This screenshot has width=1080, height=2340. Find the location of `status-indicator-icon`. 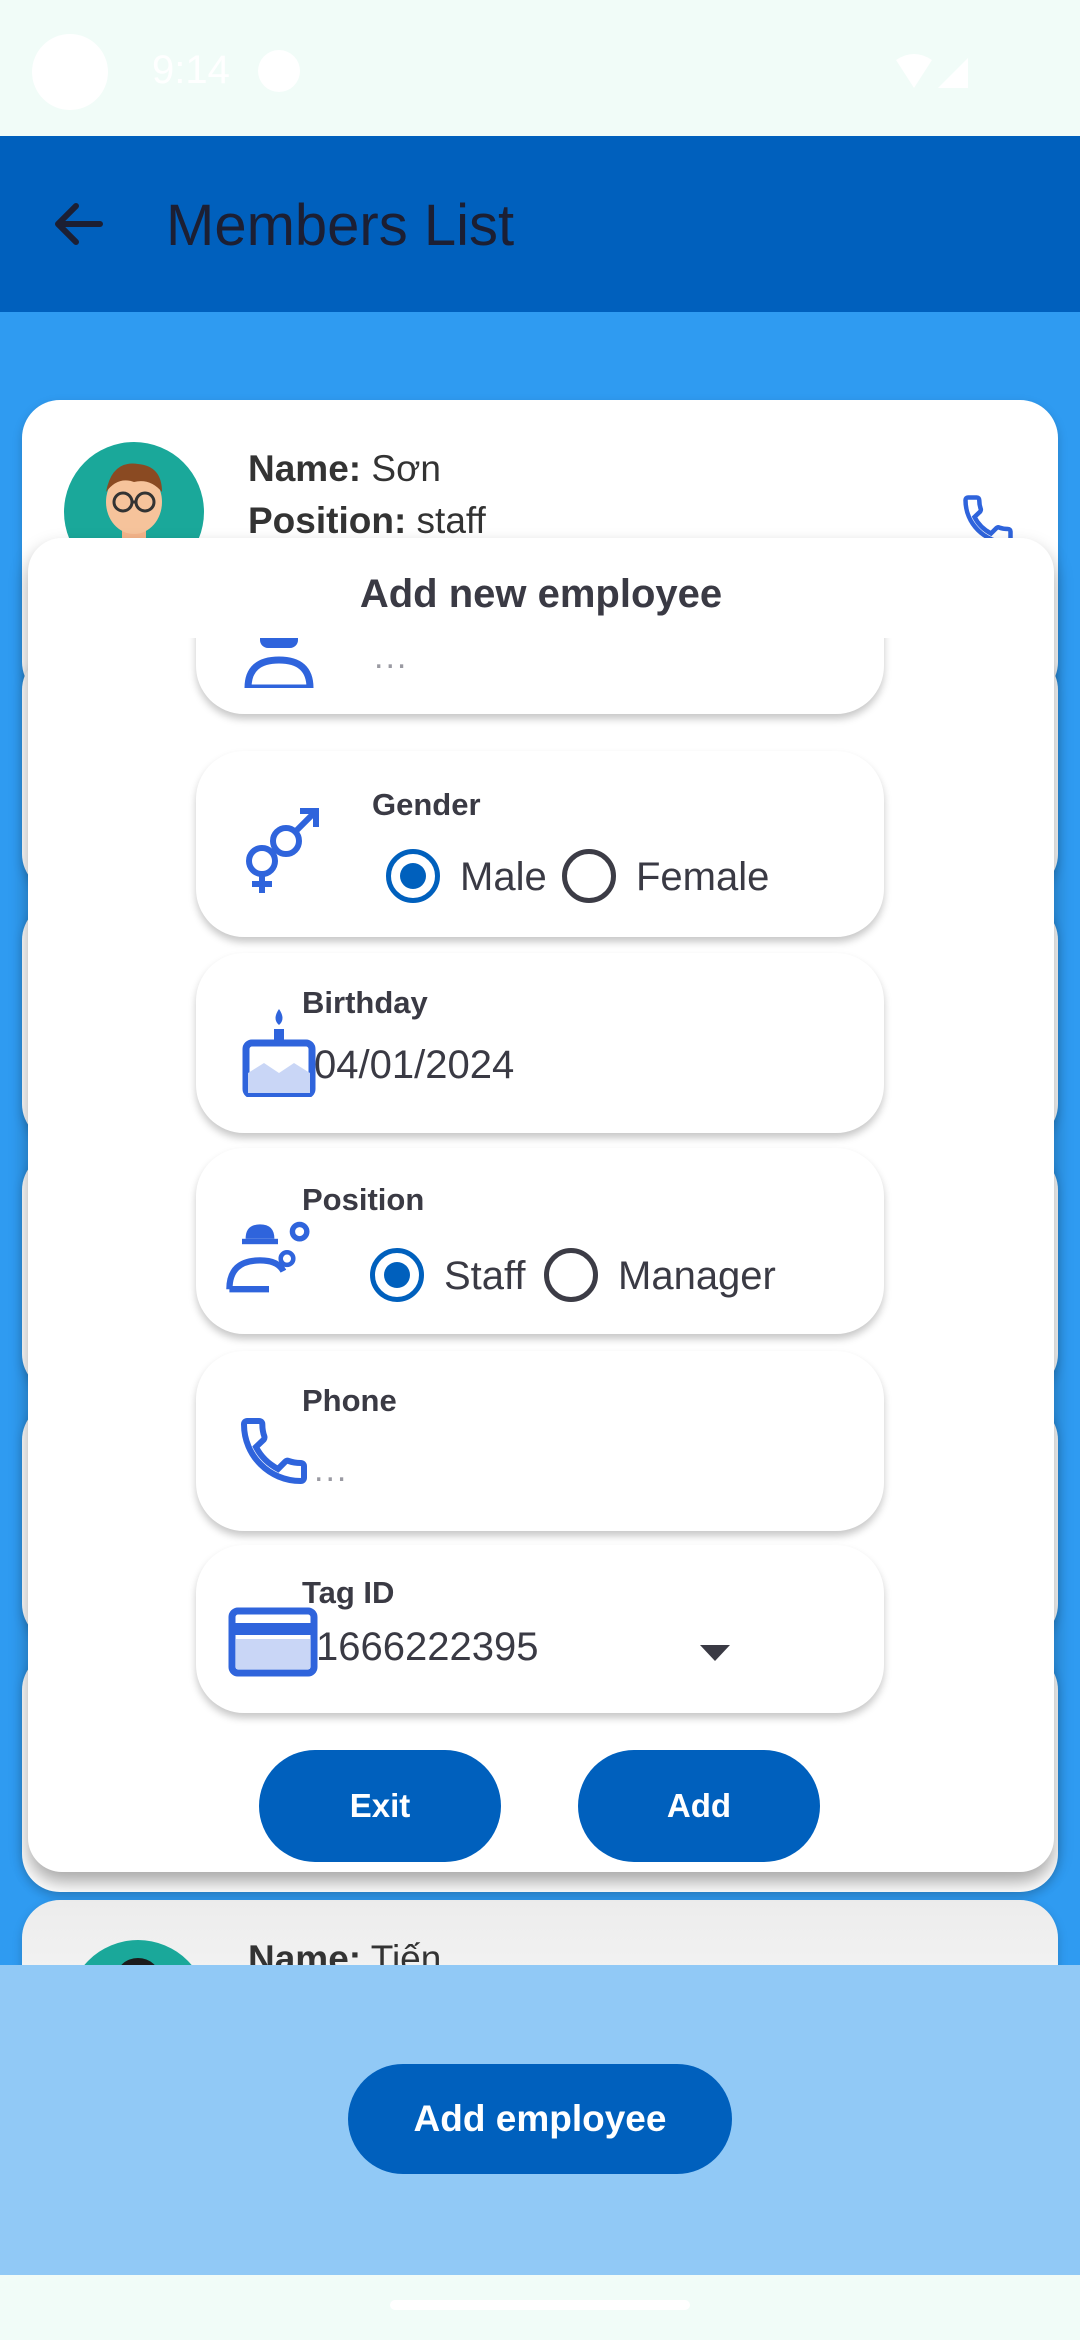

status-indicator-icon is located at coordinates (279, 71).